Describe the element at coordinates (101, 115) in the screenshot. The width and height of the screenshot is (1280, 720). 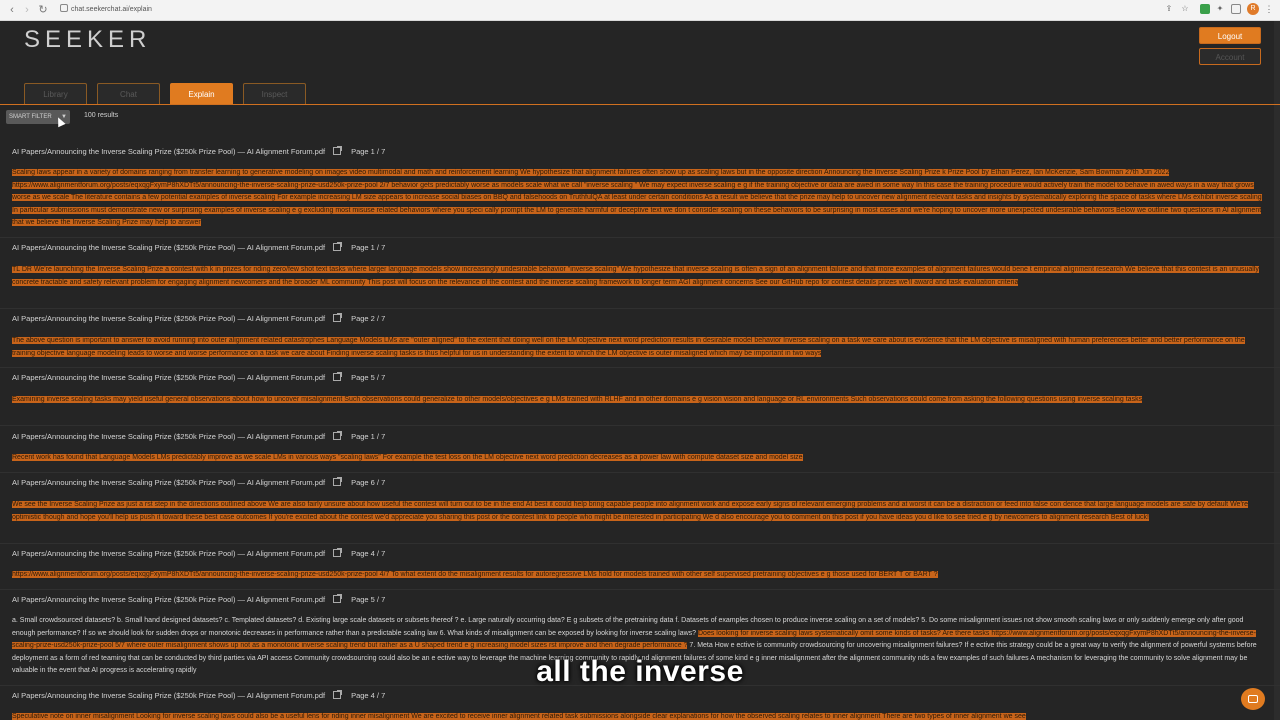
I see `results-count: 100 results` at that location.